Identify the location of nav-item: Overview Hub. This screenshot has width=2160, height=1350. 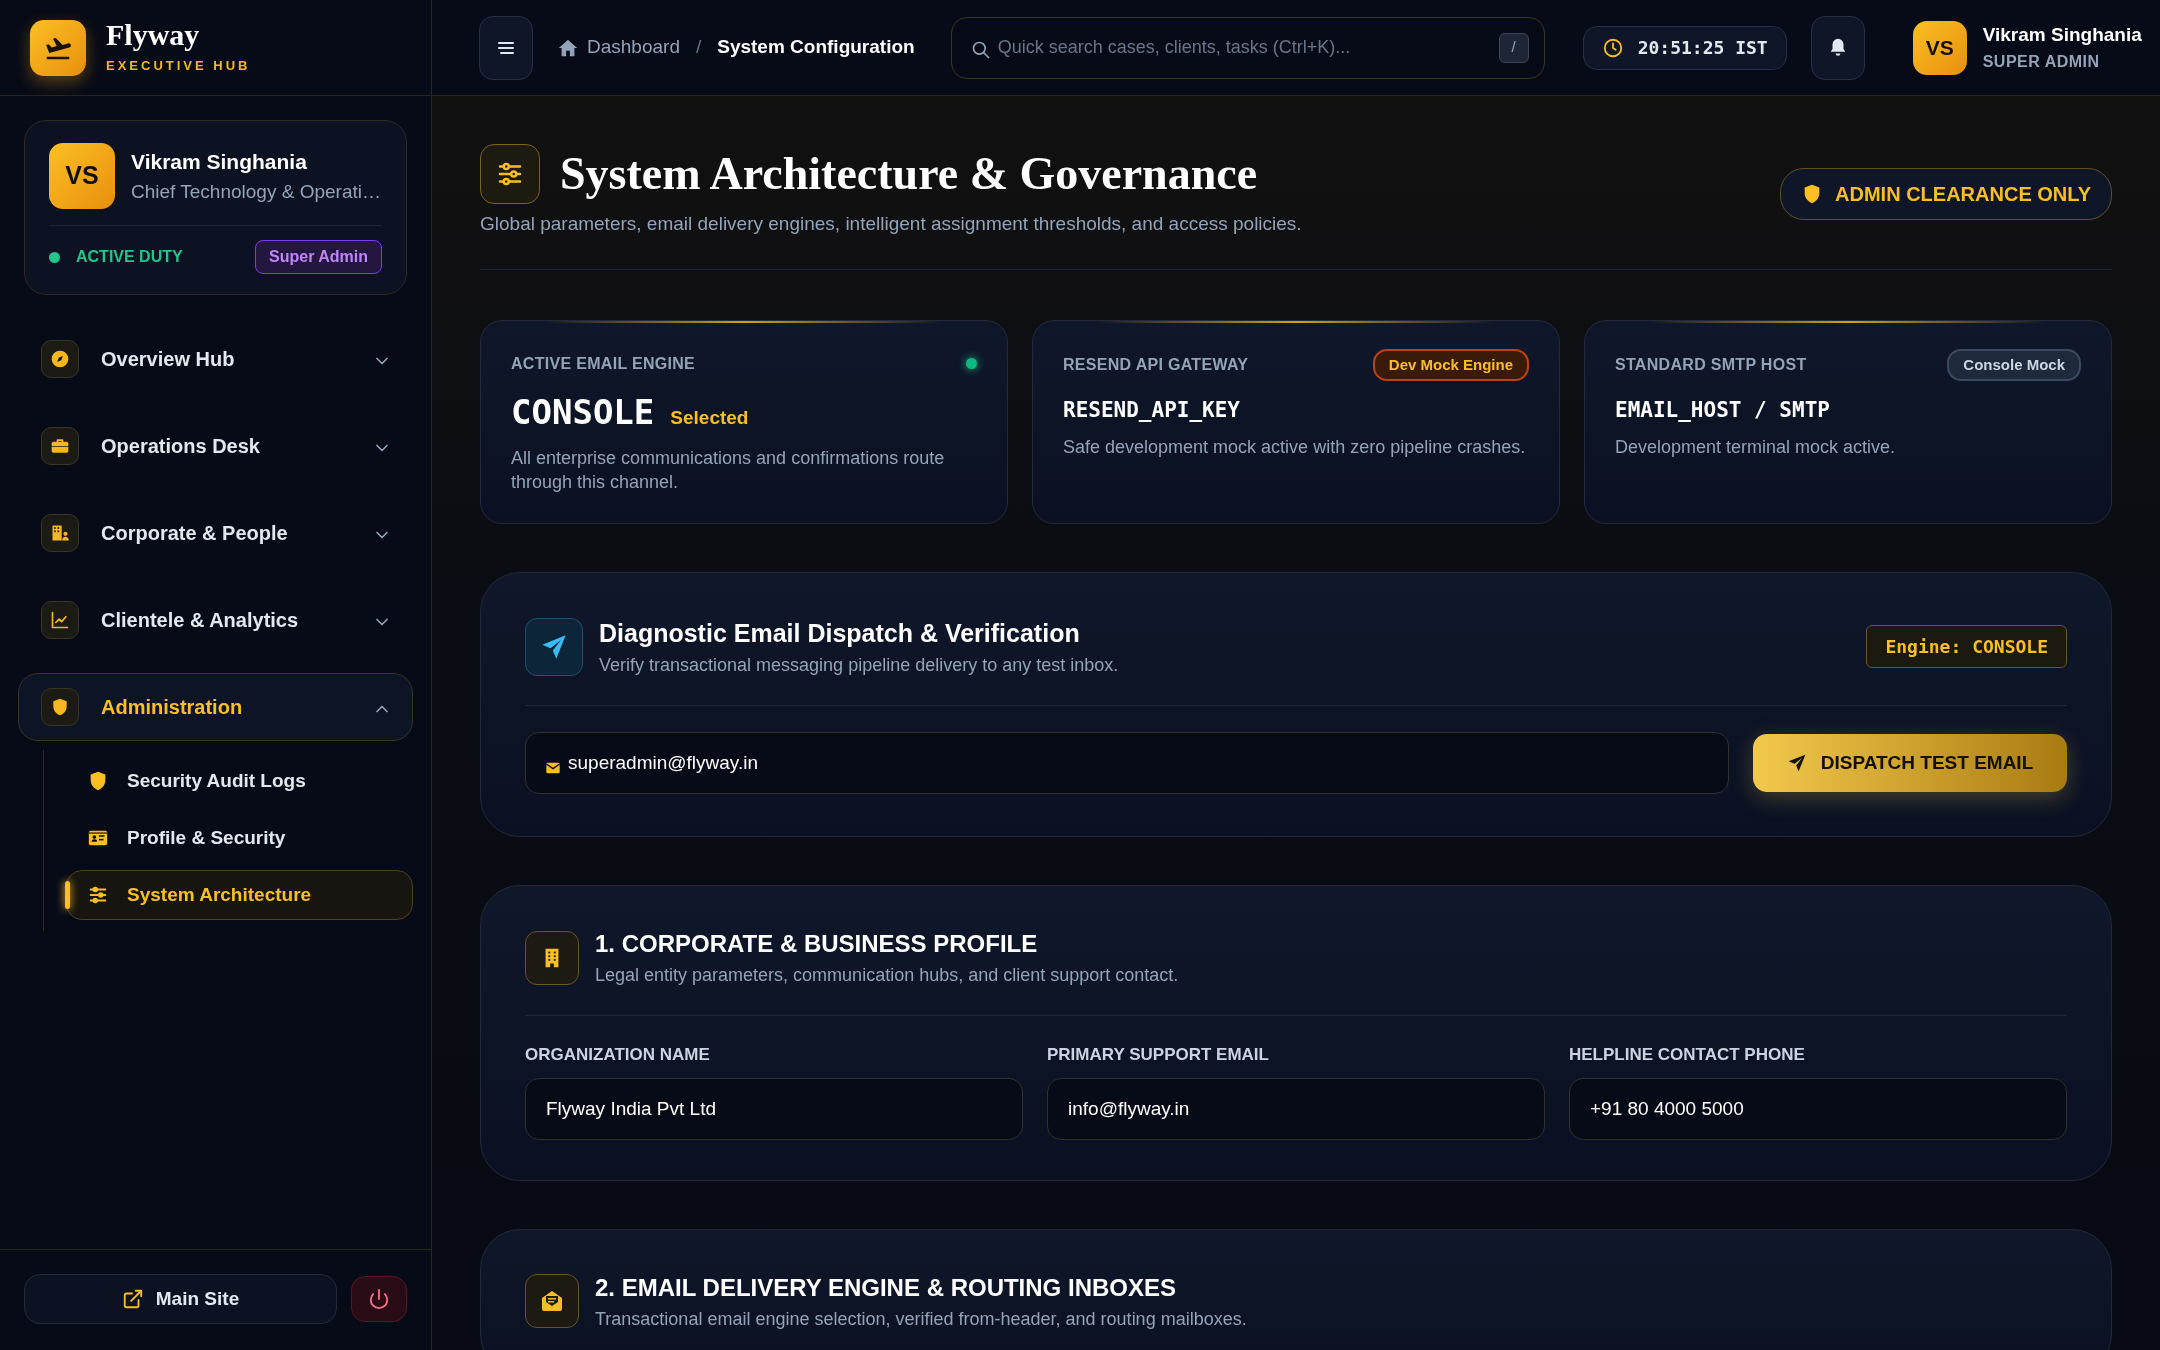
(215, 359).